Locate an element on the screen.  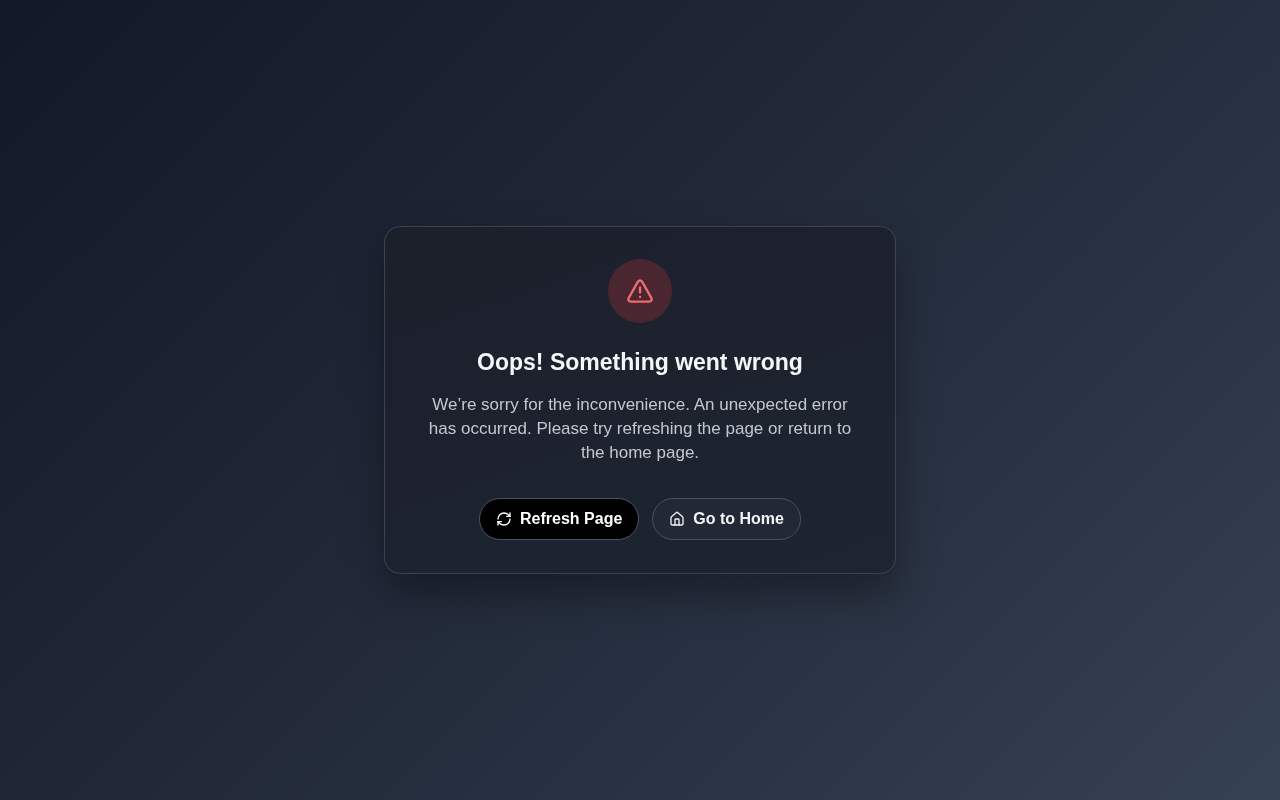
refresh-icon is located at coordinates (504, 519).